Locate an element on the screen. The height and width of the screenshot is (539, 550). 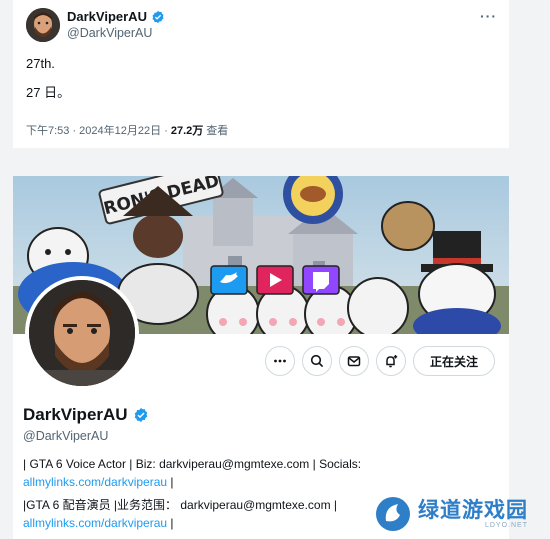
more-horizontal-icon: ··· is located at coordinates (488, 16).